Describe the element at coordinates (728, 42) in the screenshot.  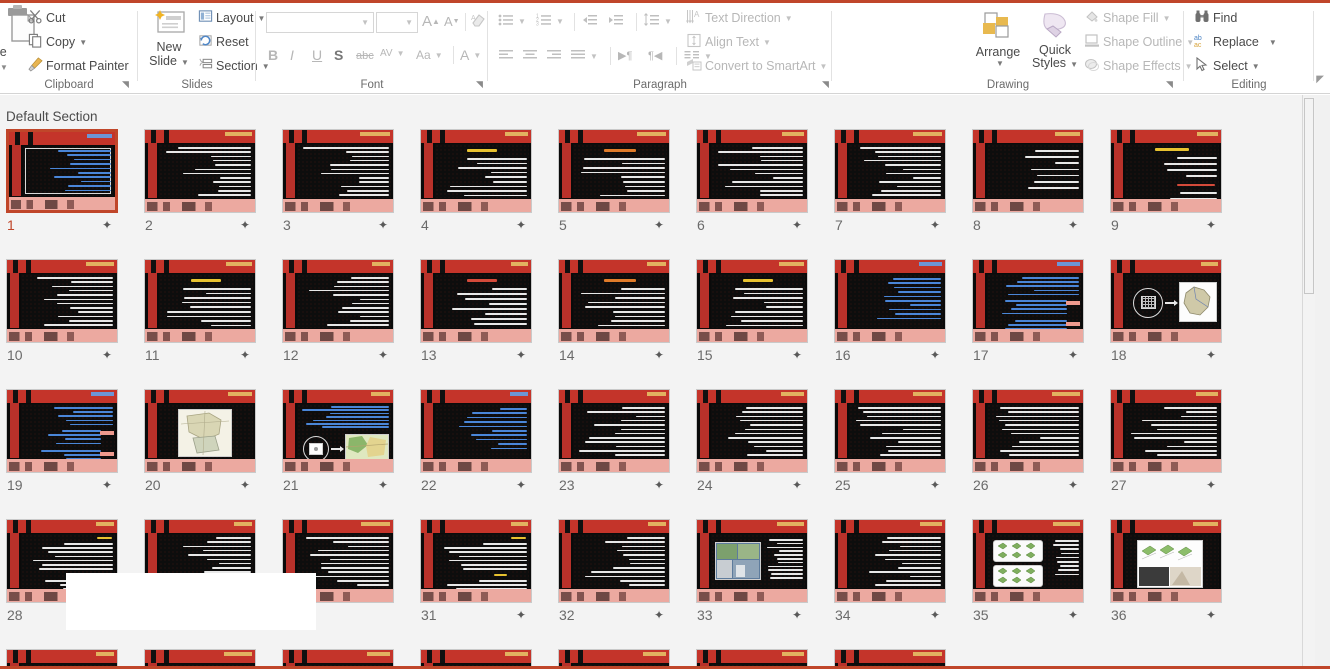
I see `align-text-button: Align Text ▼` at that location.